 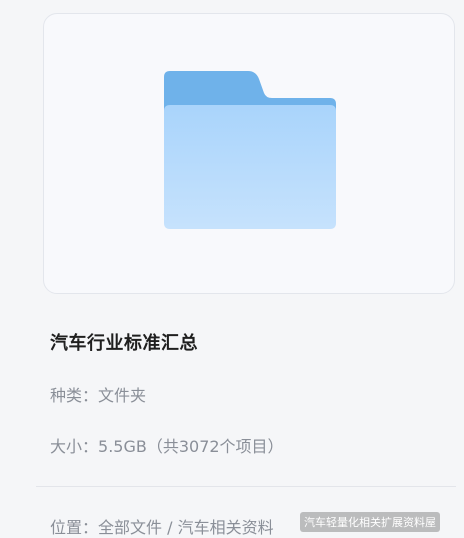 I want to click on location-label: 位置：, so click(x=74, y=527).